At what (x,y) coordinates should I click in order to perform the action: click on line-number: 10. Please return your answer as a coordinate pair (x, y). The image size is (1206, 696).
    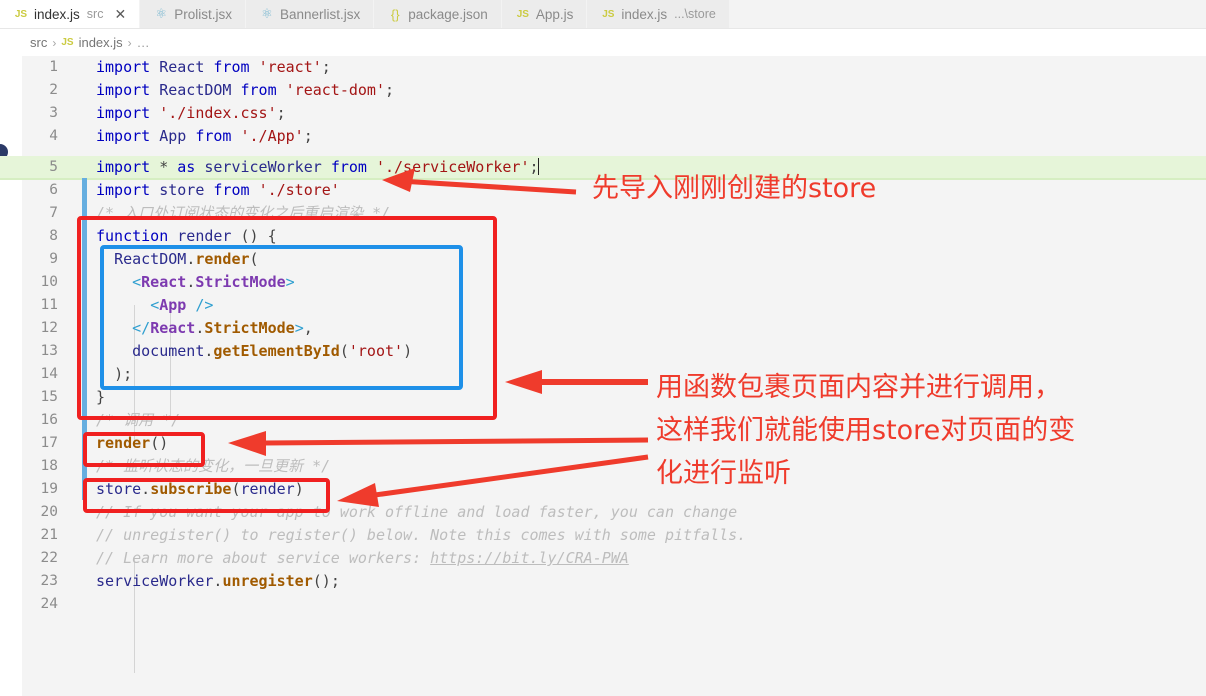
    Looking at the image, I should click on (49, 282).